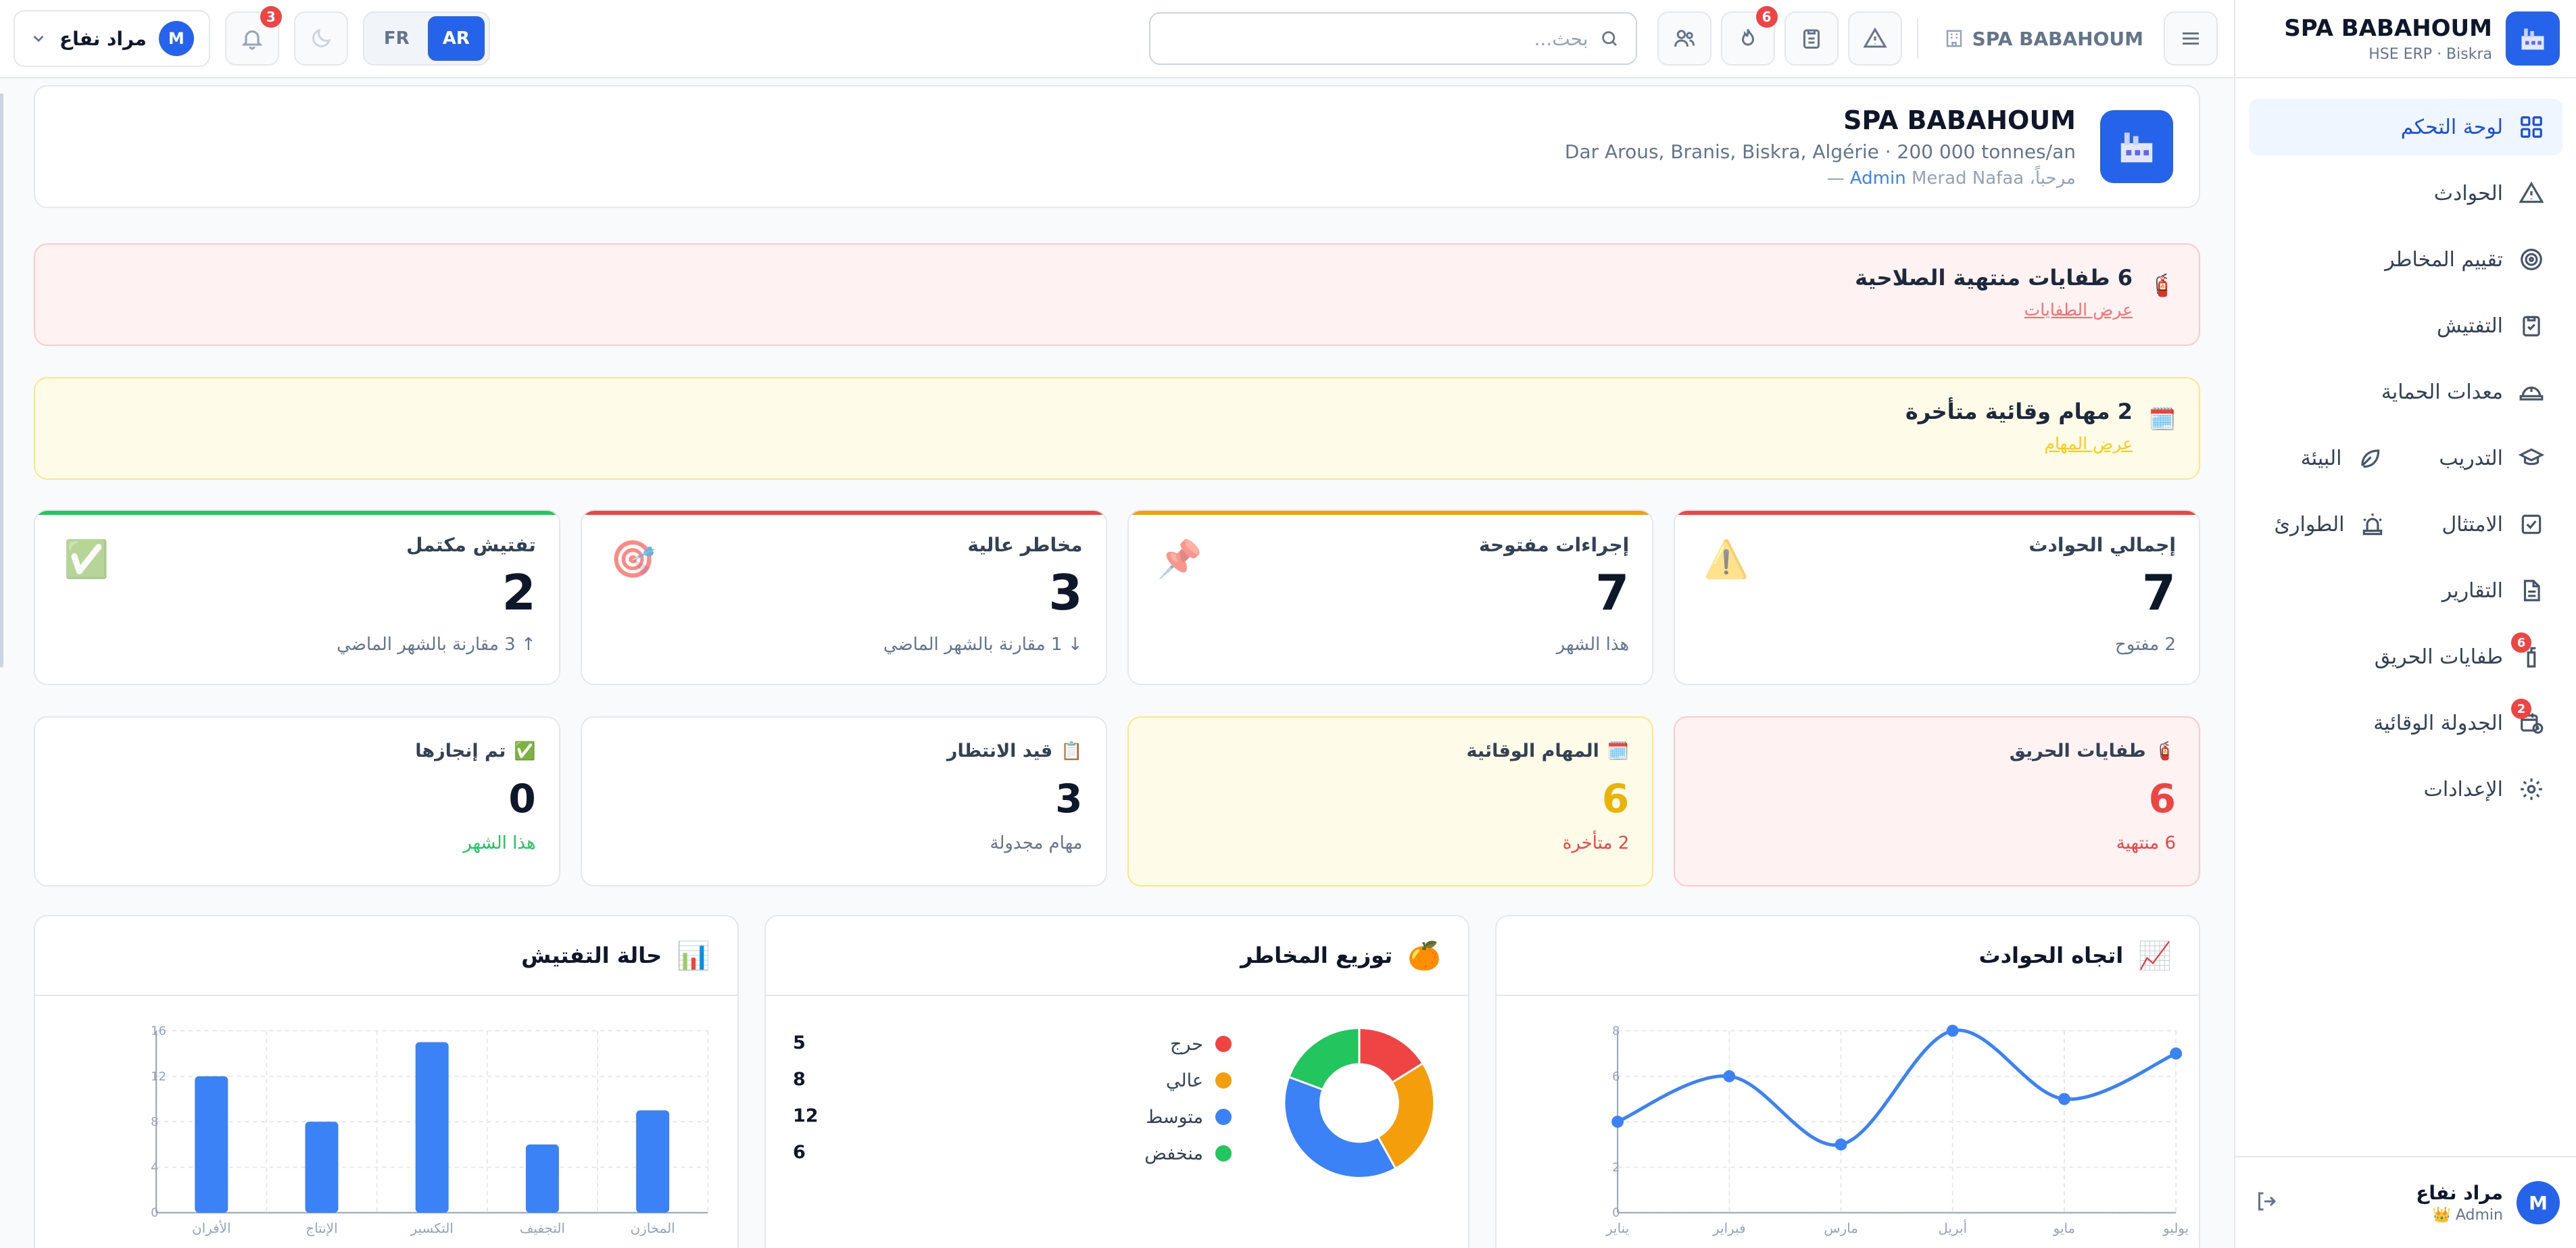  I want to click on sidebar-item-settings: الإعدادات, so click(2405, 789).